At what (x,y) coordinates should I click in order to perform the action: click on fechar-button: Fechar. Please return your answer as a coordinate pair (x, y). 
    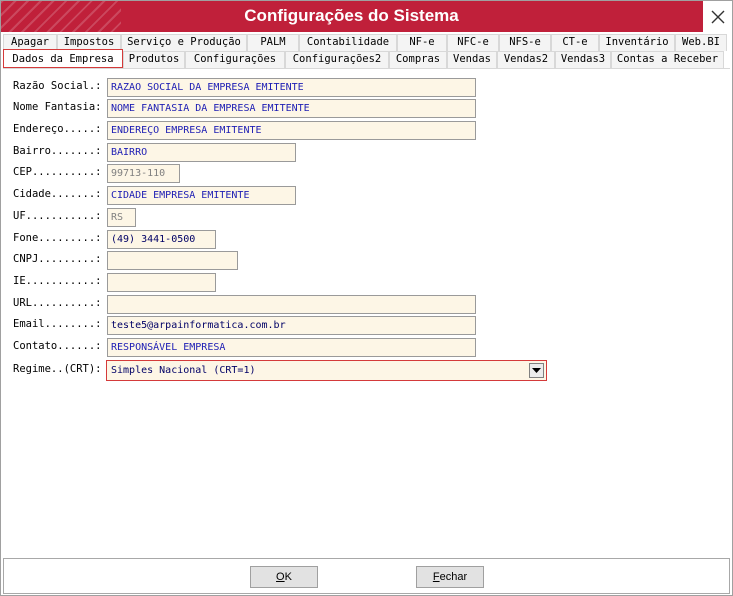
    Looking at the image, I should click on (450, 577).